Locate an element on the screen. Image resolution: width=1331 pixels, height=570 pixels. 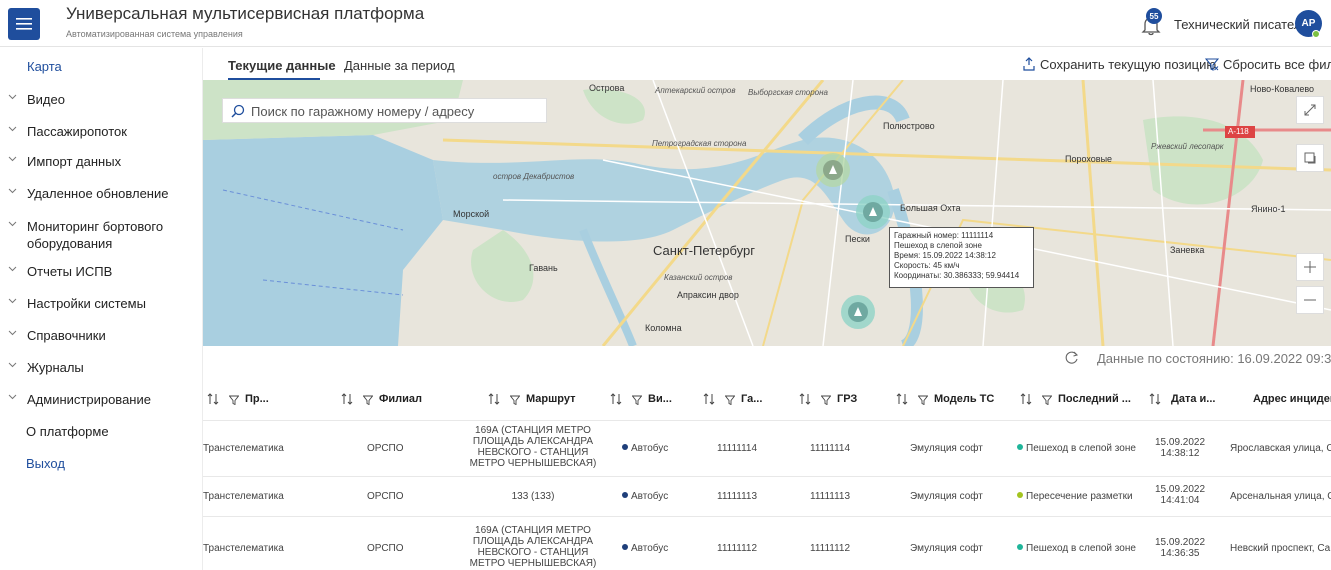
sidebar-item-label: Отчеты ИСПВ is located at coordinates (70, 271).